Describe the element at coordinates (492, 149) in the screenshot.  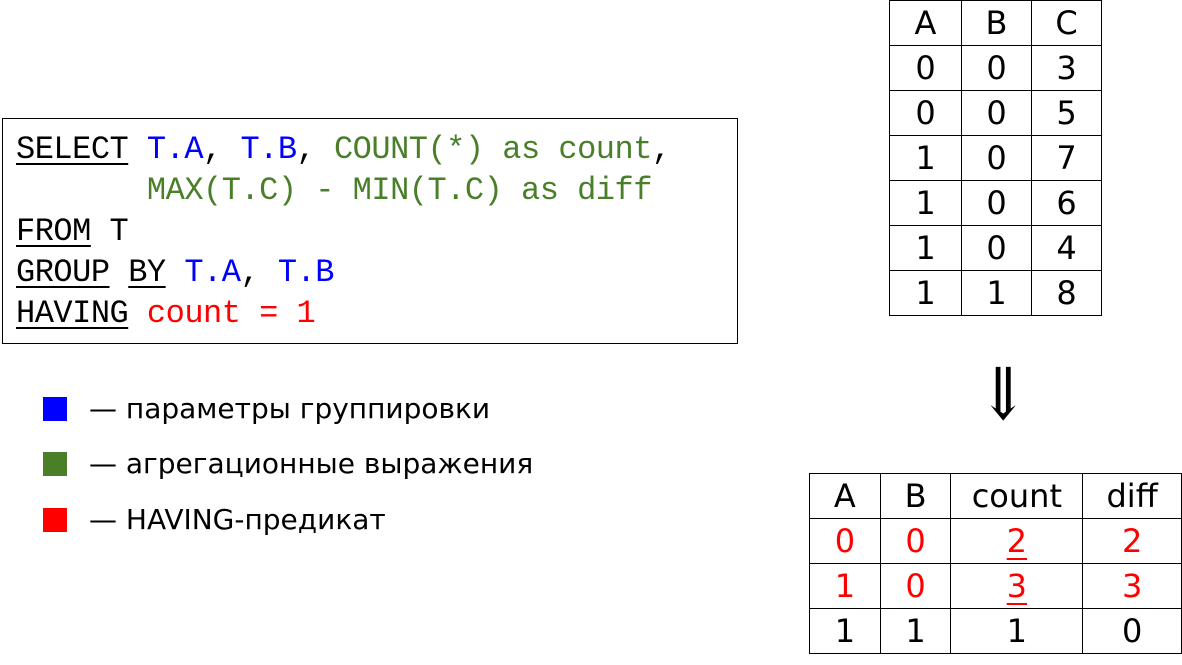
I see `aggregate-expr: COUNT(*) as count` at that location.